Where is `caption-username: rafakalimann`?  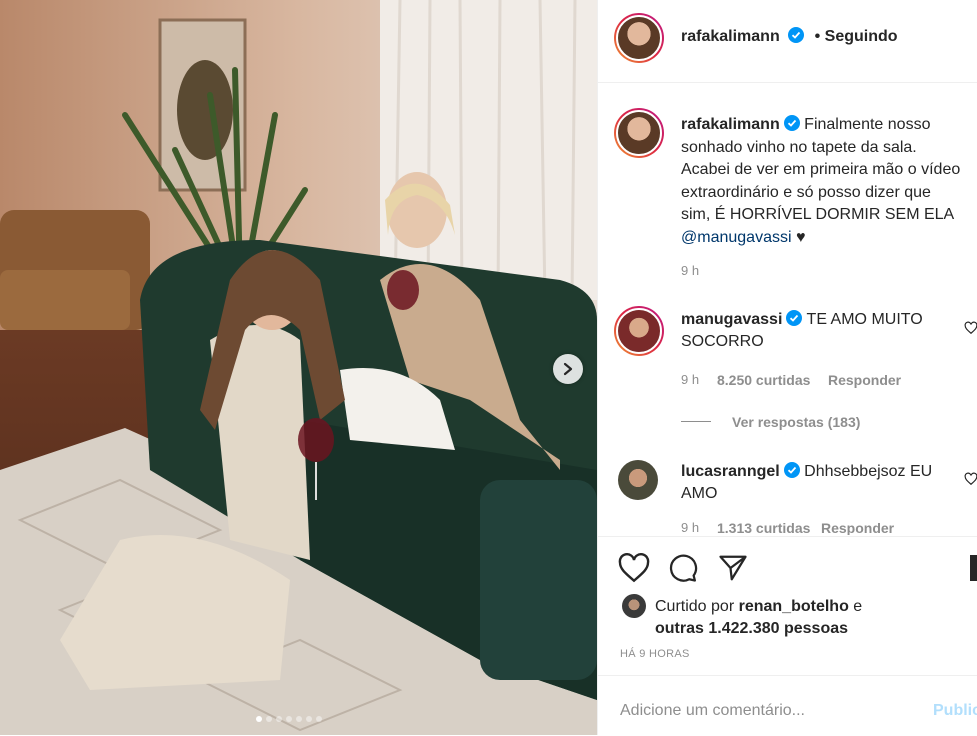 caption-username: rafakalimann is located at coordinates (730, 124).